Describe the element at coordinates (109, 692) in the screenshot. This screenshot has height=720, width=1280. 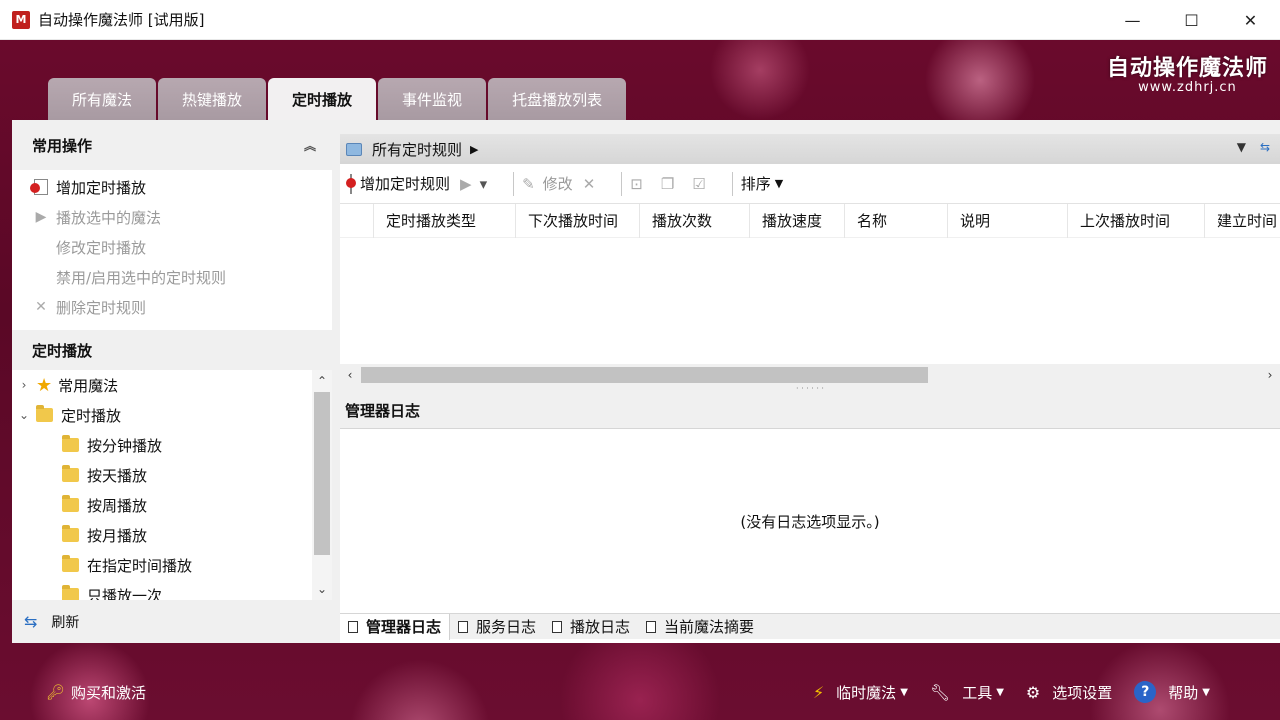
I see `buy-label: 购买和激活` at that location.